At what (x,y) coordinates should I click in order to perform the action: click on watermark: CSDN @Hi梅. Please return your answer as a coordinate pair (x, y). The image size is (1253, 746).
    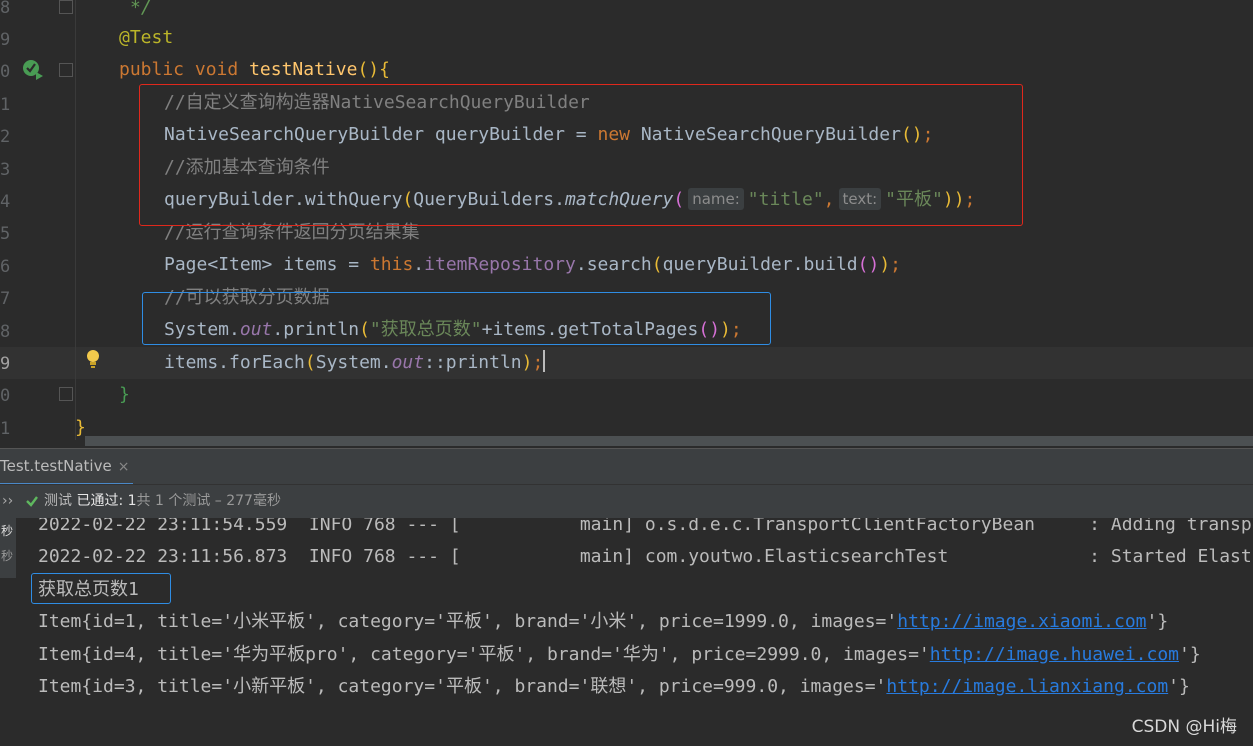
    Looking at the image, I should click on (1184, 727).